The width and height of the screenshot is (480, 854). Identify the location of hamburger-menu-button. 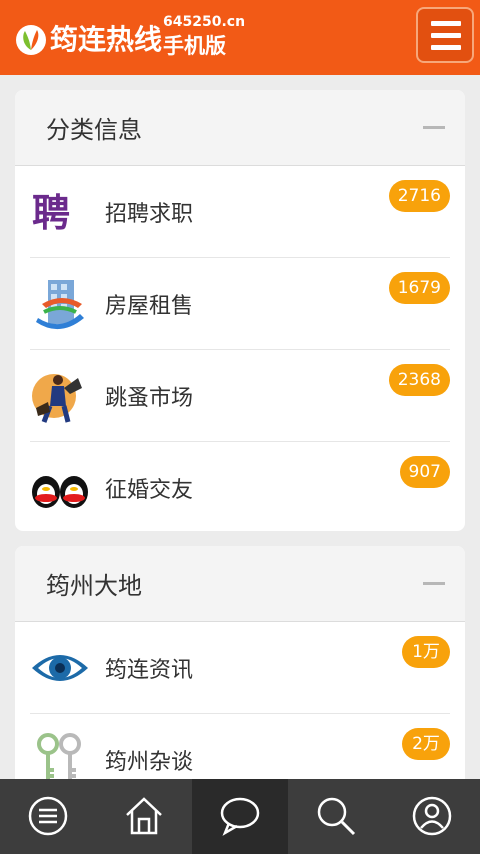
(445, 35).